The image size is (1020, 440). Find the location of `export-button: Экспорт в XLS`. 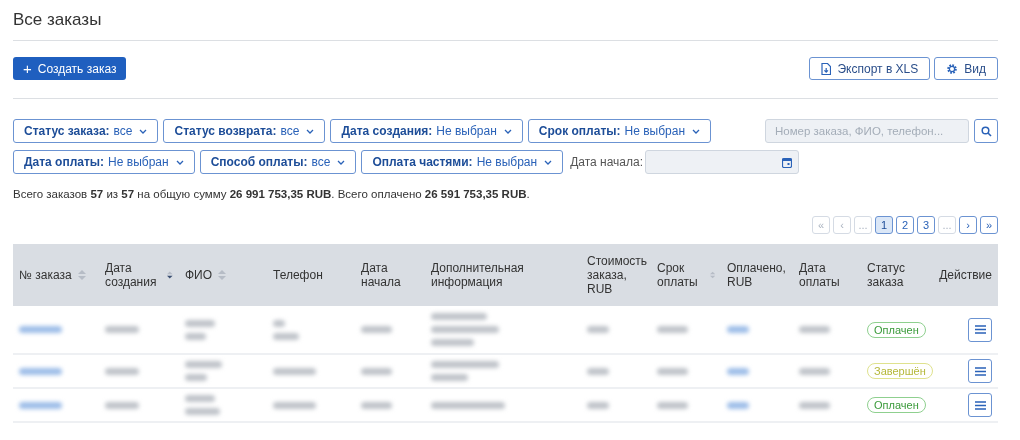

export-button: Экспорт в XLS is located at coordinates (870, 68).